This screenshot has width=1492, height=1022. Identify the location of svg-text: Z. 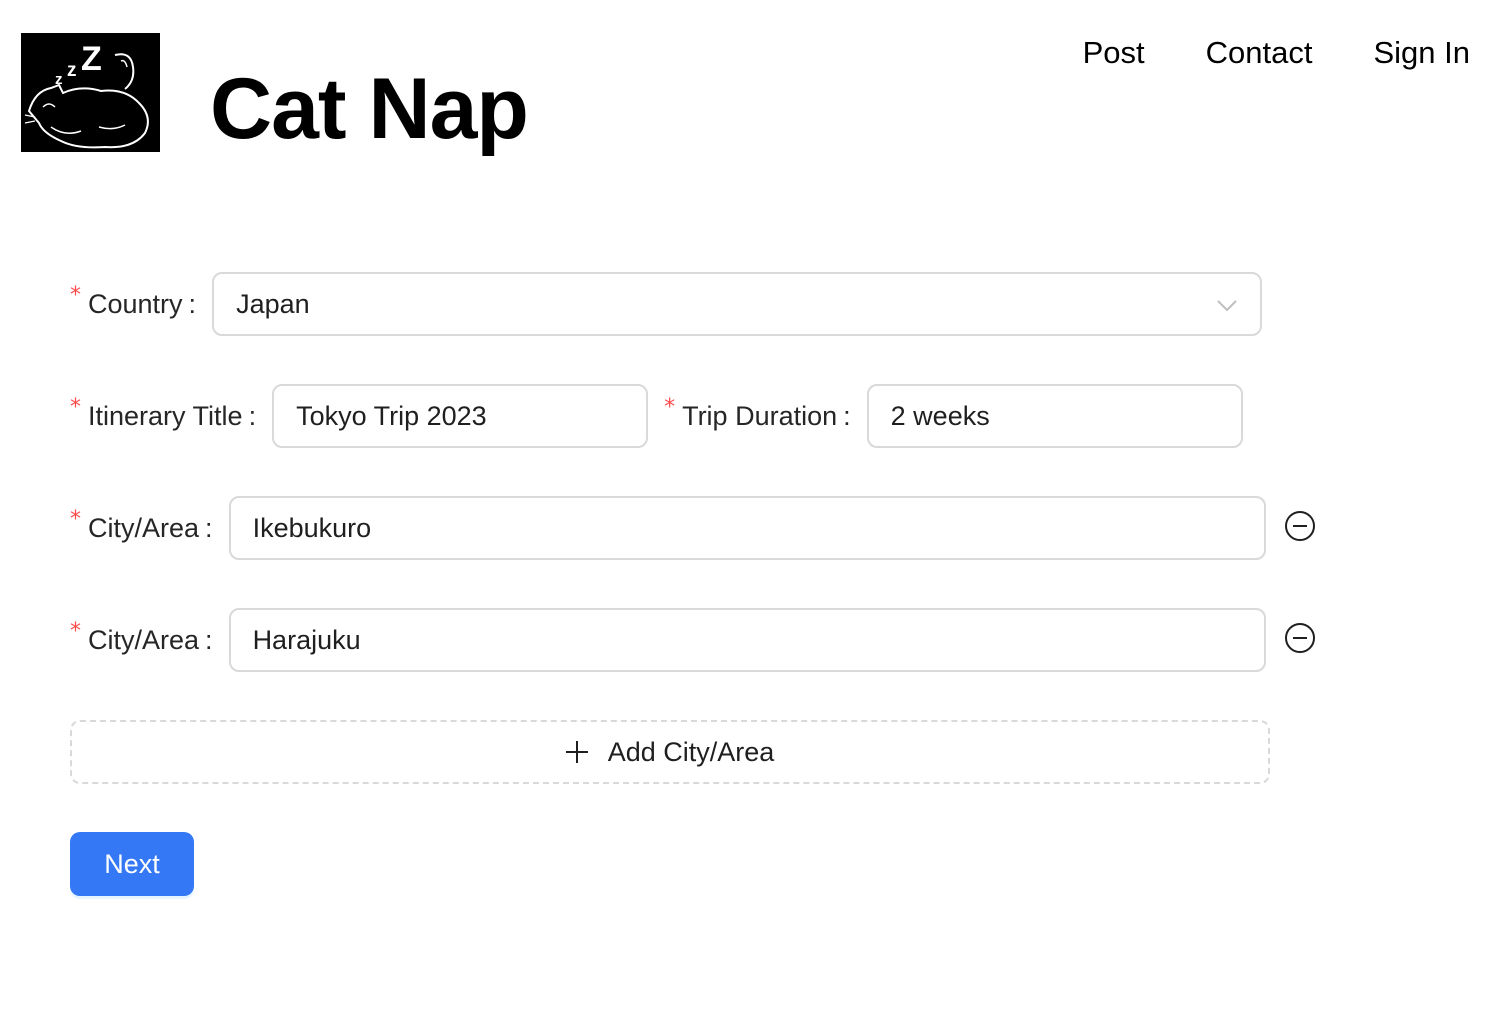
(91, 59).